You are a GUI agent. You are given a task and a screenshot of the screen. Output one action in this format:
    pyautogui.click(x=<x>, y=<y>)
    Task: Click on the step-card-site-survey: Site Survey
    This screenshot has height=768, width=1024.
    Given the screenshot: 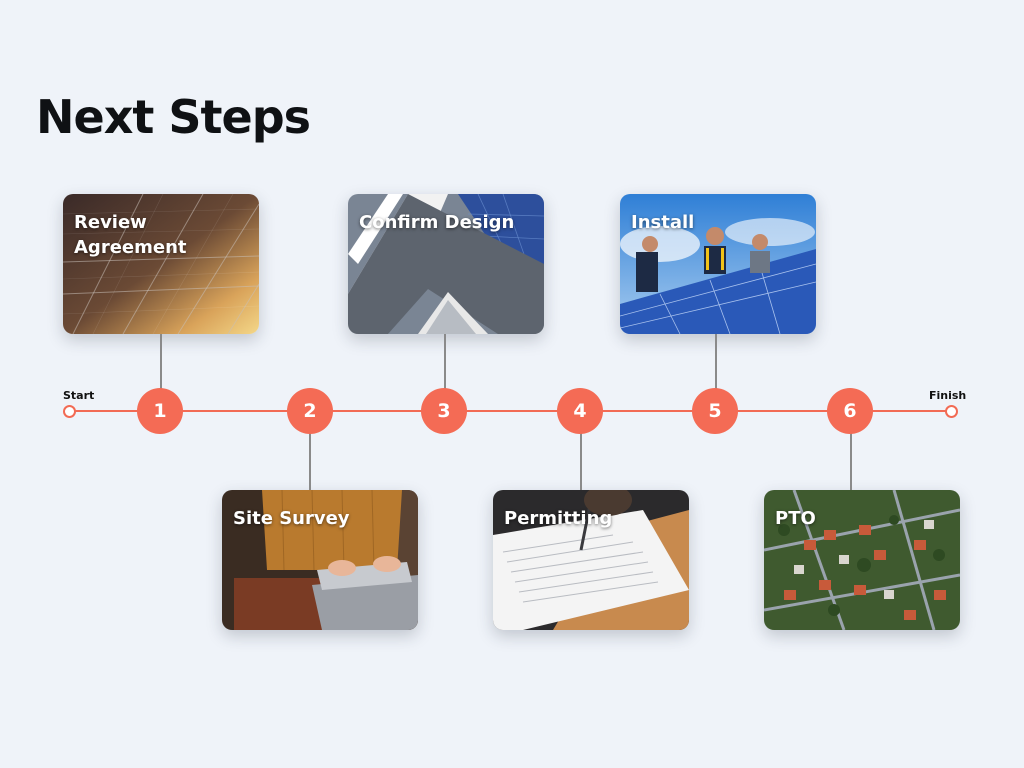 What is the action you would take?
    pyautogui.click(x=320, y=560)
    